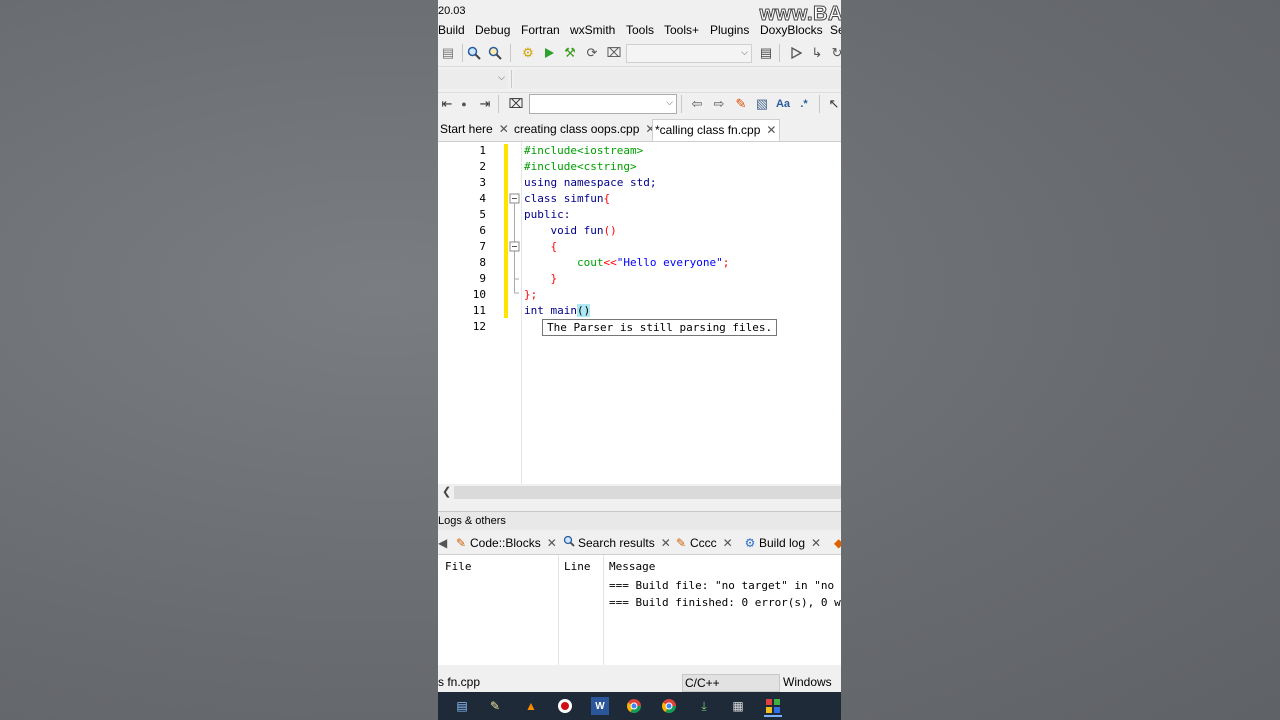 This screenshot has height=720, width=1280. What do you see at coordinates (603, 610) in the screenshot?
I see `column-divider` at bounding box center [603, 610].